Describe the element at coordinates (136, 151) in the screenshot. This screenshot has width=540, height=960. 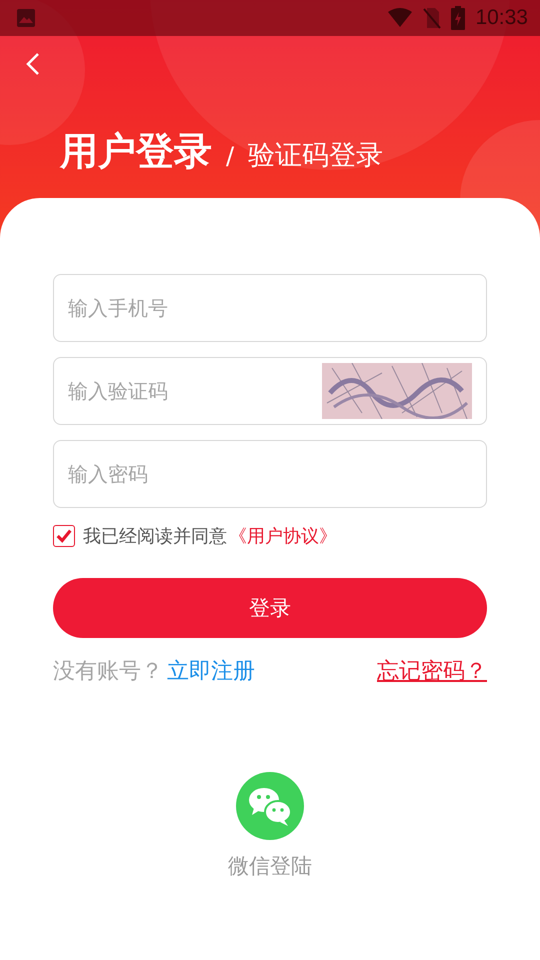
I see `page-title: 用户登录` at that location.